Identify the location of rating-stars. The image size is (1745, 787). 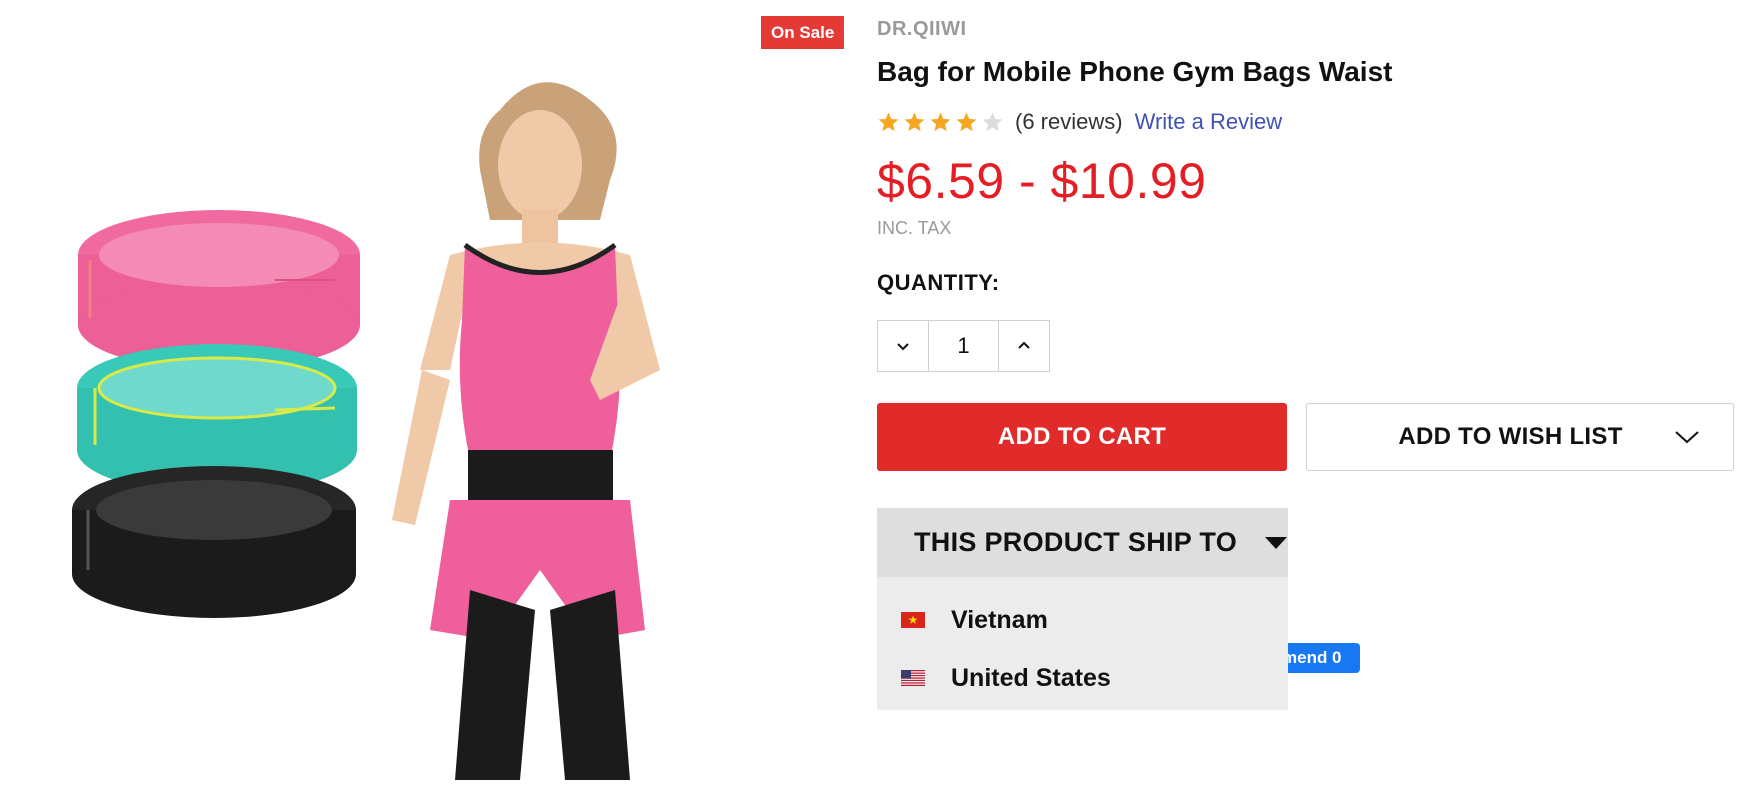
(940, 122).